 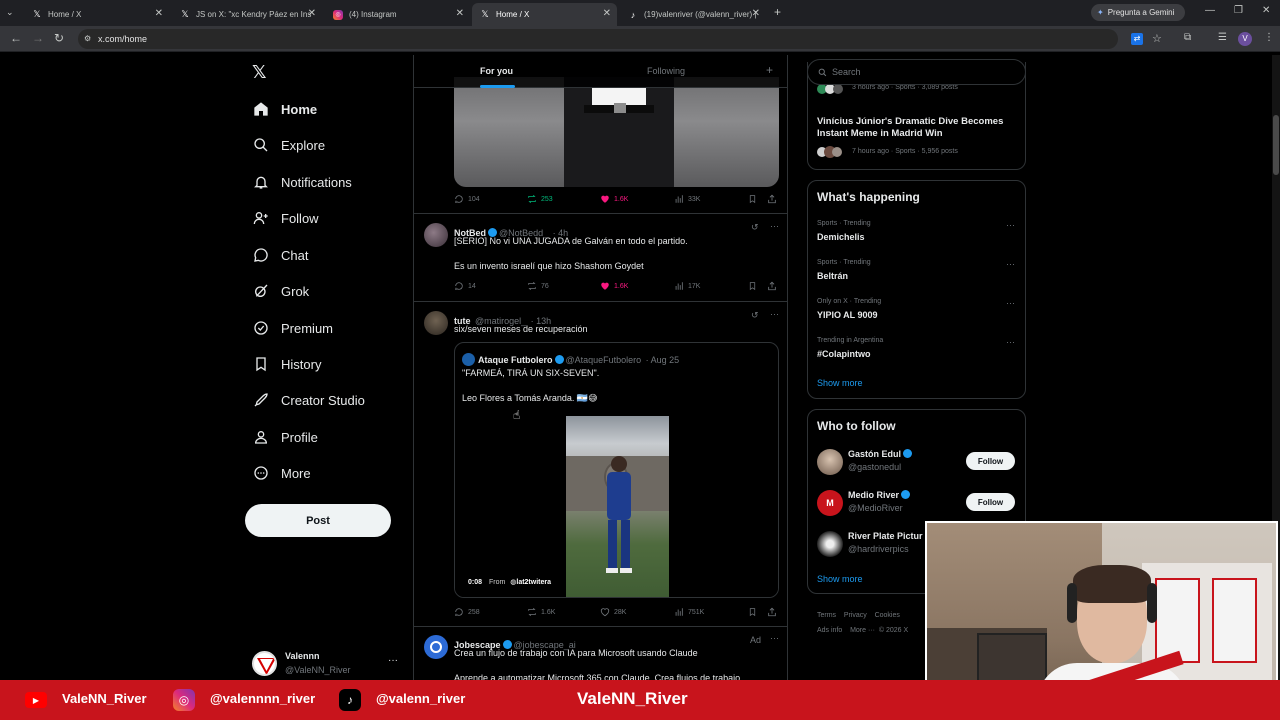 I want to click on reply-button: 14, so click(x=465, y=286).